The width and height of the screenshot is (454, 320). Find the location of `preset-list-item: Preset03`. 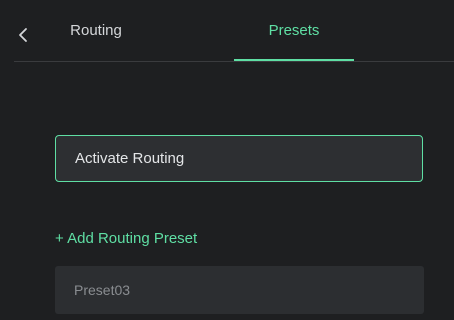

preset-list-item: Preset03 is located at coordinates (239, 290).